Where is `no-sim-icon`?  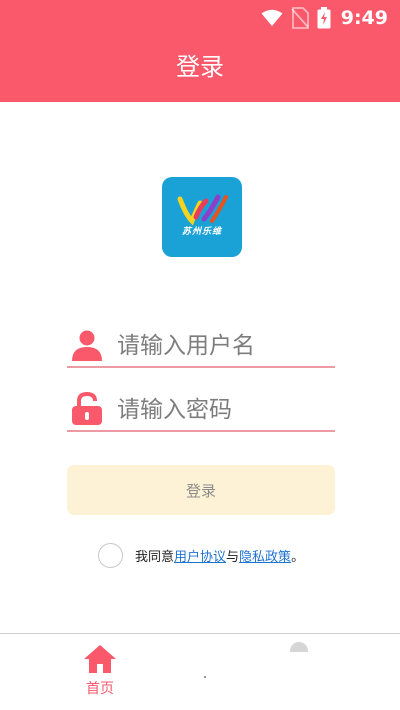
no-sim-icon is located at coordinates (300, 18).